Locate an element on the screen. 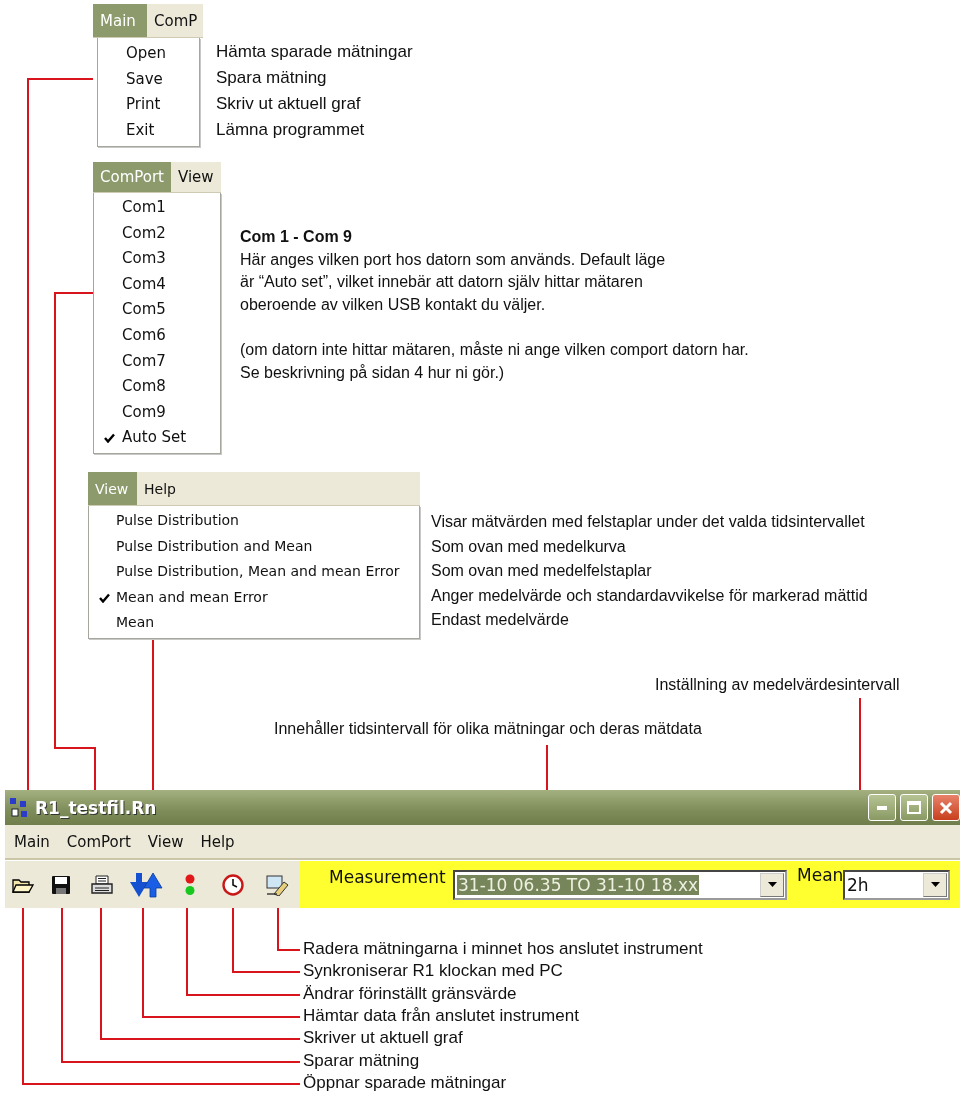 This screenshot has width=960, height=1097. close-button is located at coordinates (946, 807).